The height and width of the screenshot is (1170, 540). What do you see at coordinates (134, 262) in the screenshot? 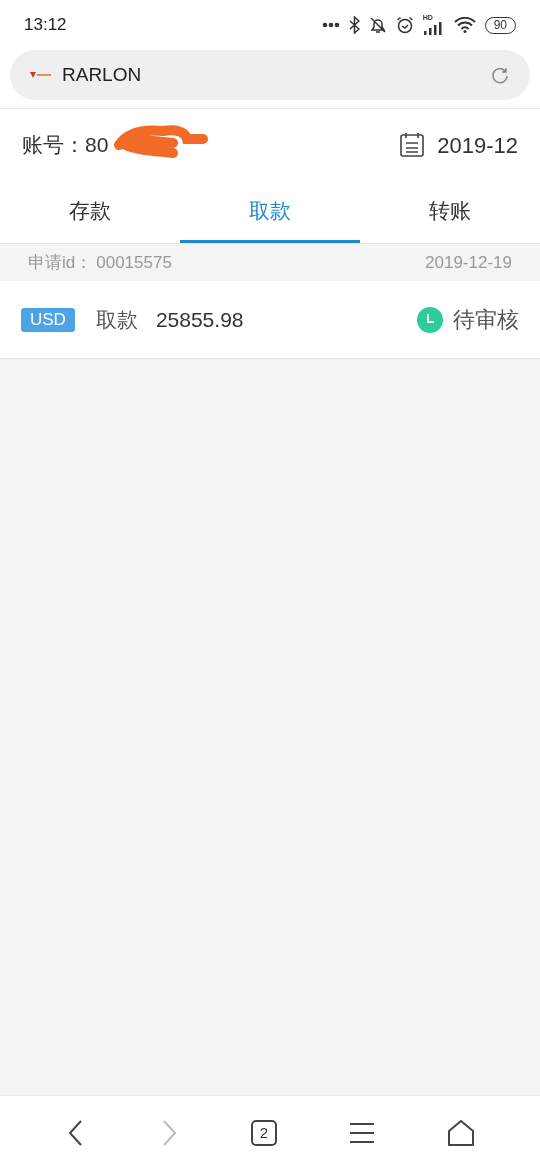
I see `request-id: 00015575` at bounding box center [134, 262].